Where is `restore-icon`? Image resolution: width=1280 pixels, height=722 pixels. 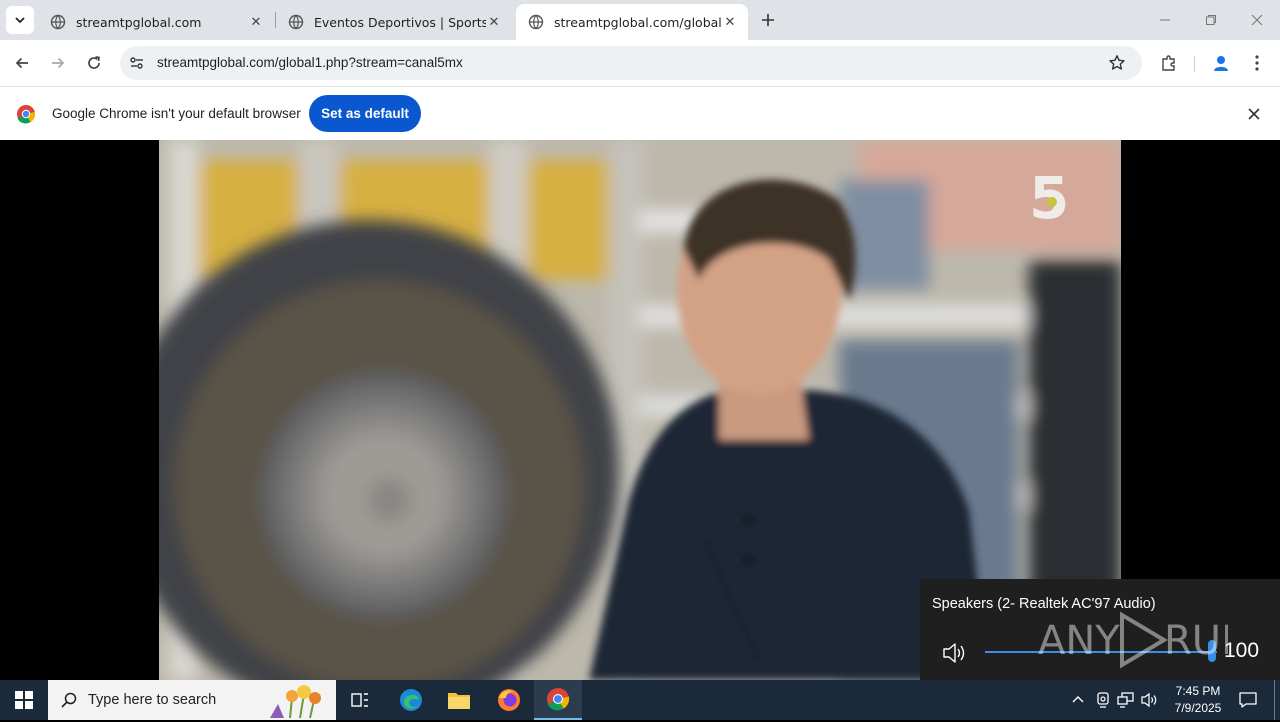
restore-icon is located at coordinates (1211, 20).